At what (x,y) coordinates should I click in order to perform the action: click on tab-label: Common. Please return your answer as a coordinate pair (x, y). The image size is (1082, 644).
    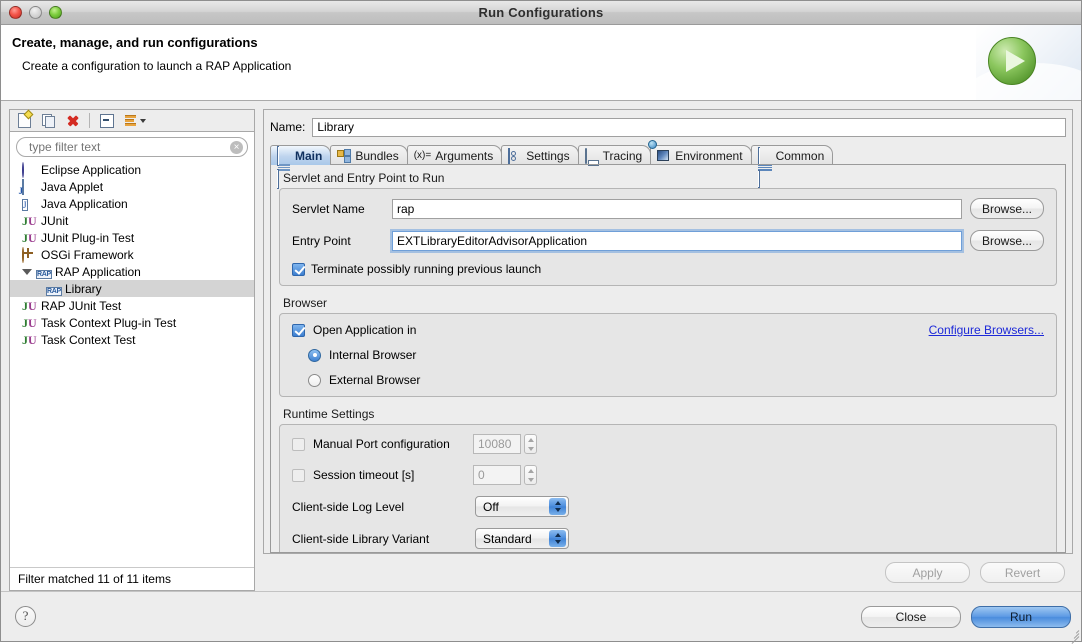
    Looking at the image, I should click on (800, 155).